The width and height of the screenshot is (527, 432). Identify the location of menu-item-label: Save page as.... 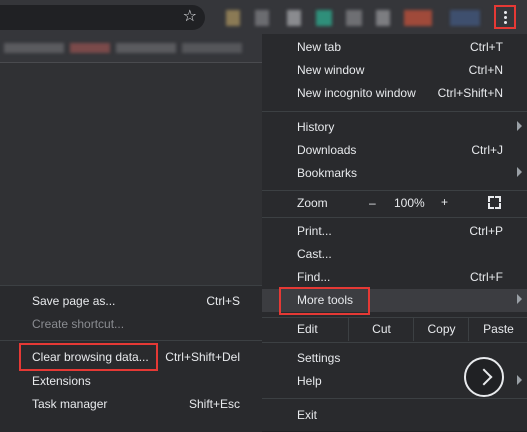
(74, 301).